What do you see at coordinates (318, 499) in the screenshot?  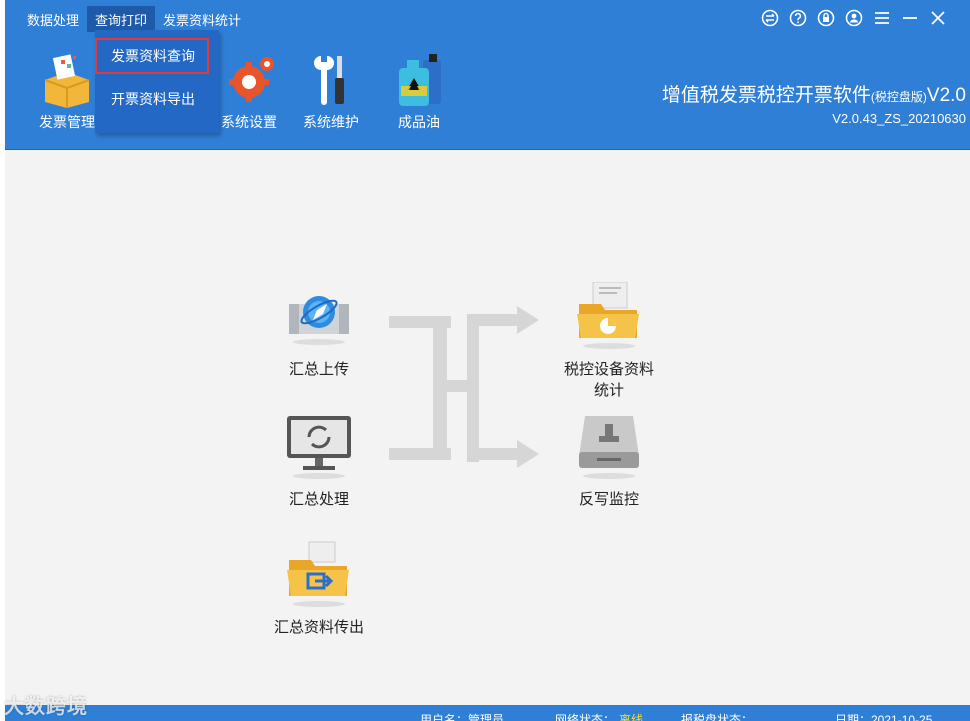 I see `summary-process-label: 汇总处理` at bounding box center [318, 499].